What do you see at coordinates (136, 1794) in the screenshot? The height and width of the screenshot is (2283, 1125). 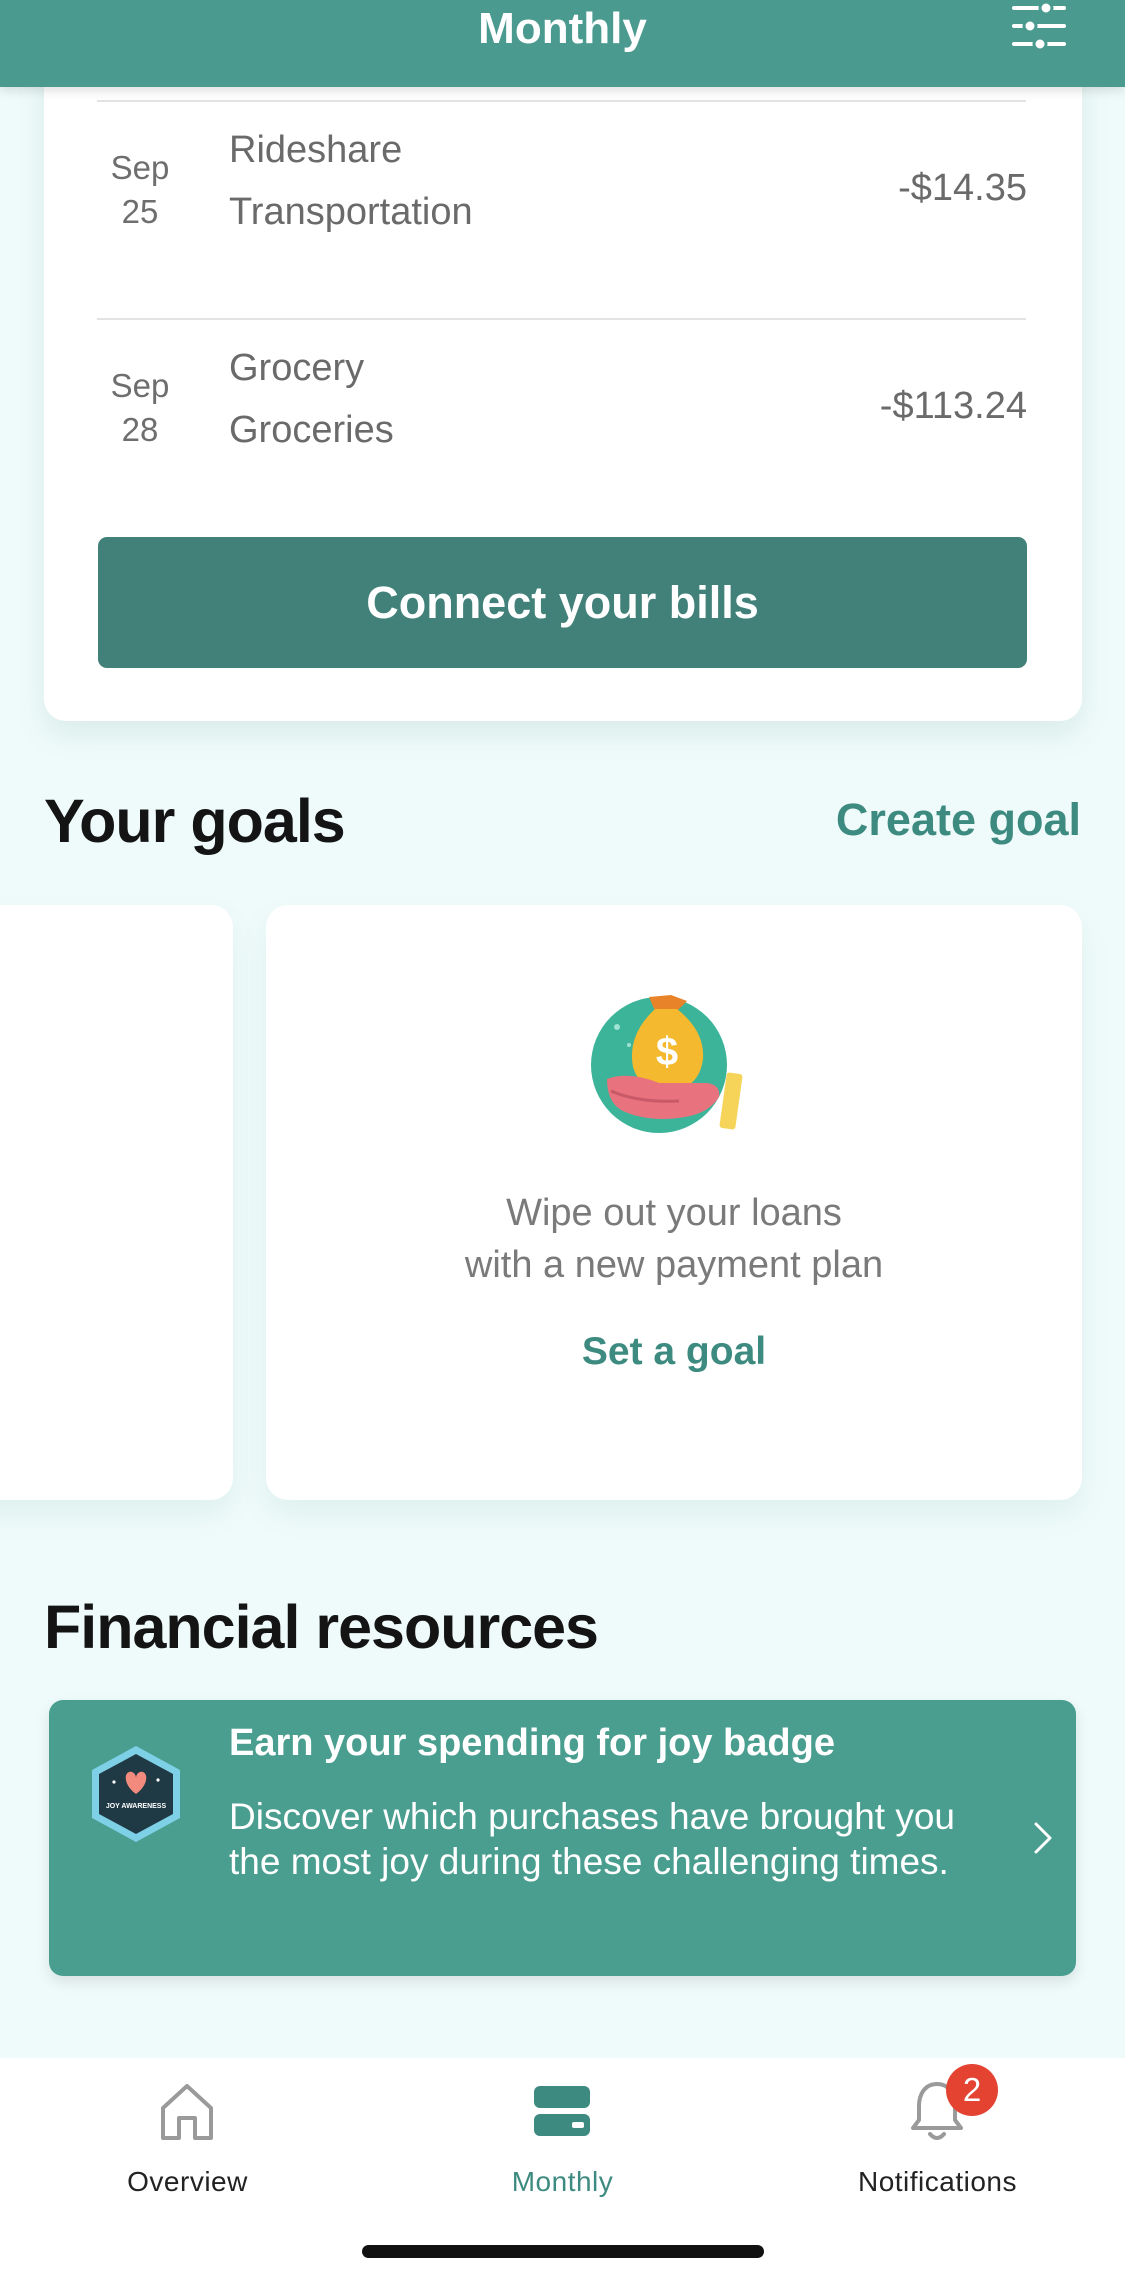 I see `joy-awareness-badge-icon: JOY AWARENESS` at bounding box center [136, 1794].